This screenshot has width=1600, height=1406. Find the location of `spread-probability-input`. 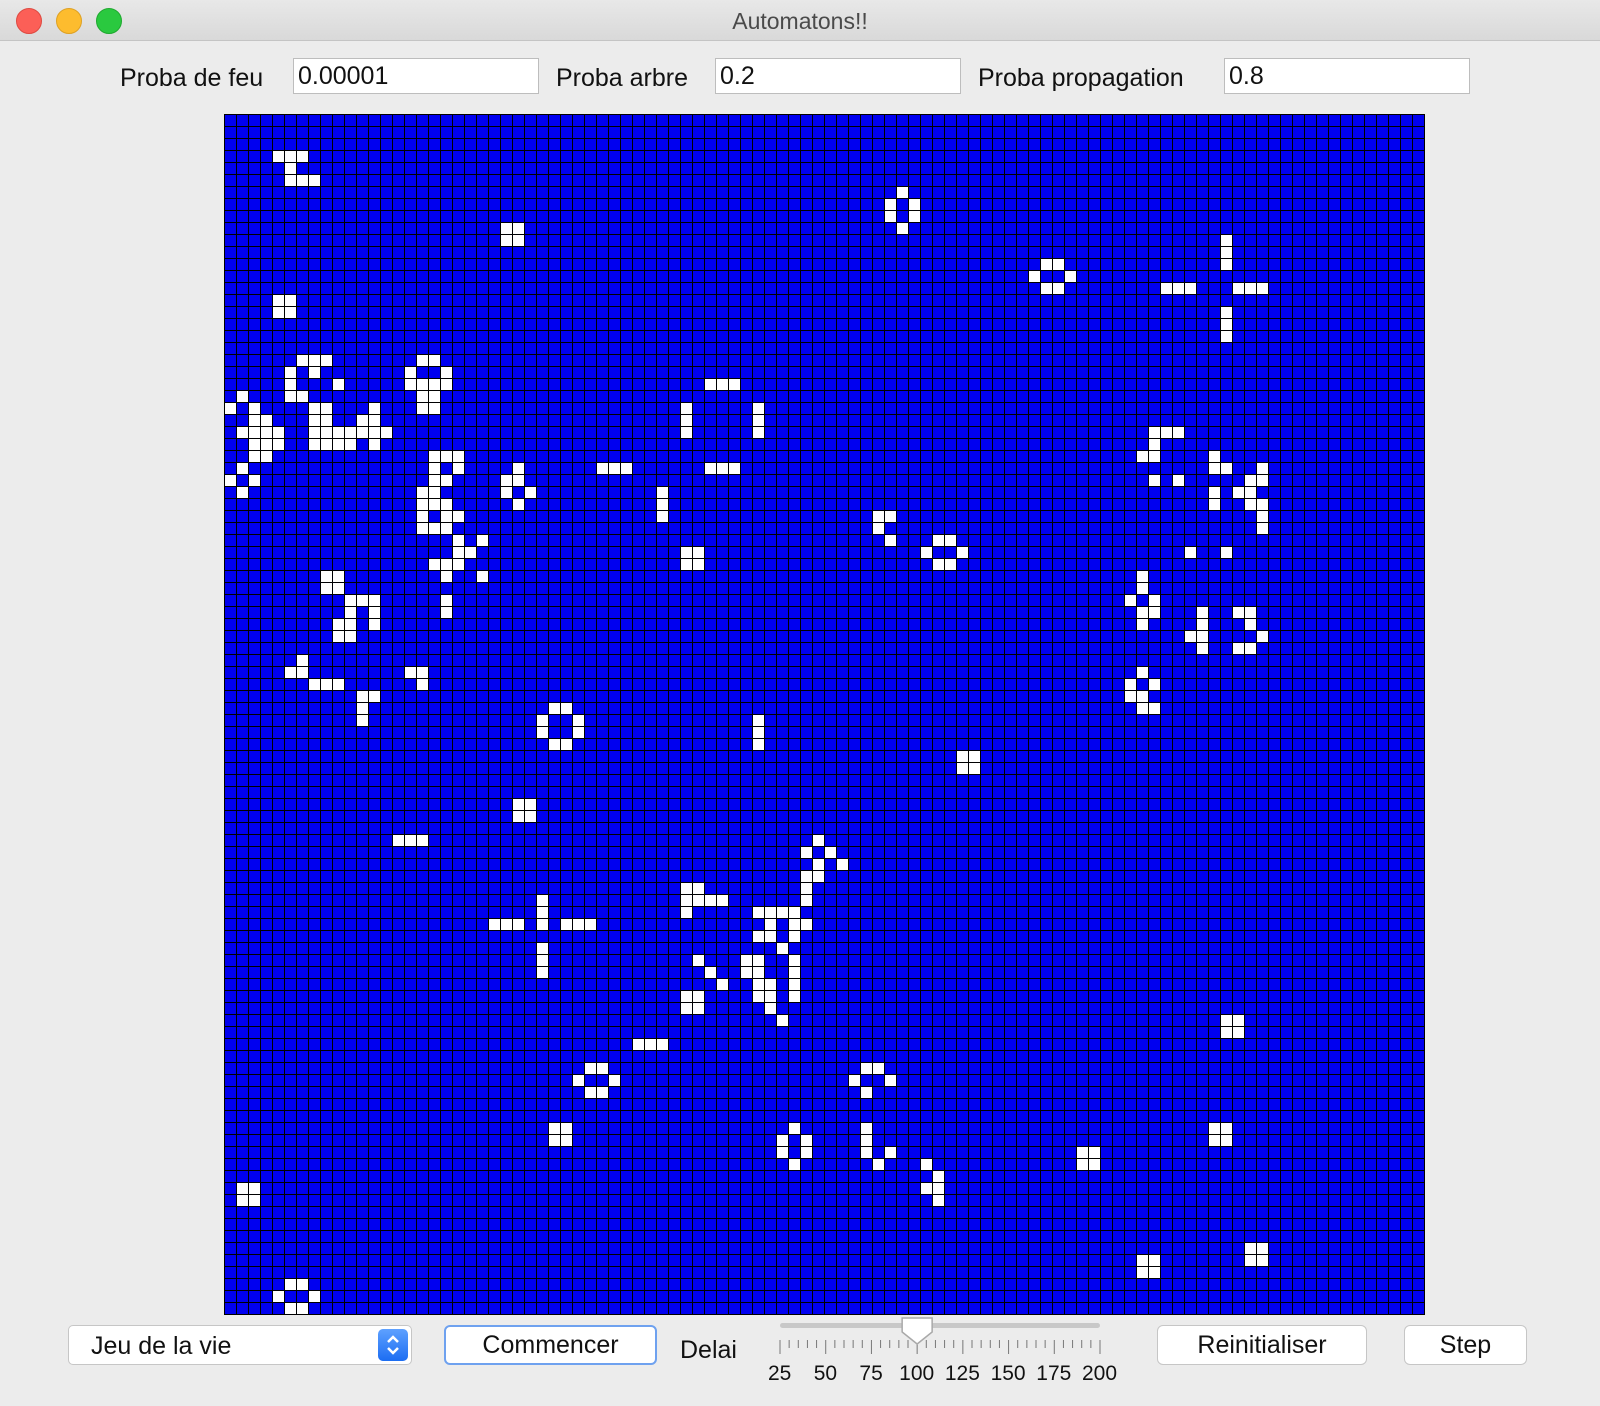

spread-probability-input is located at coordinates (1347, 76).